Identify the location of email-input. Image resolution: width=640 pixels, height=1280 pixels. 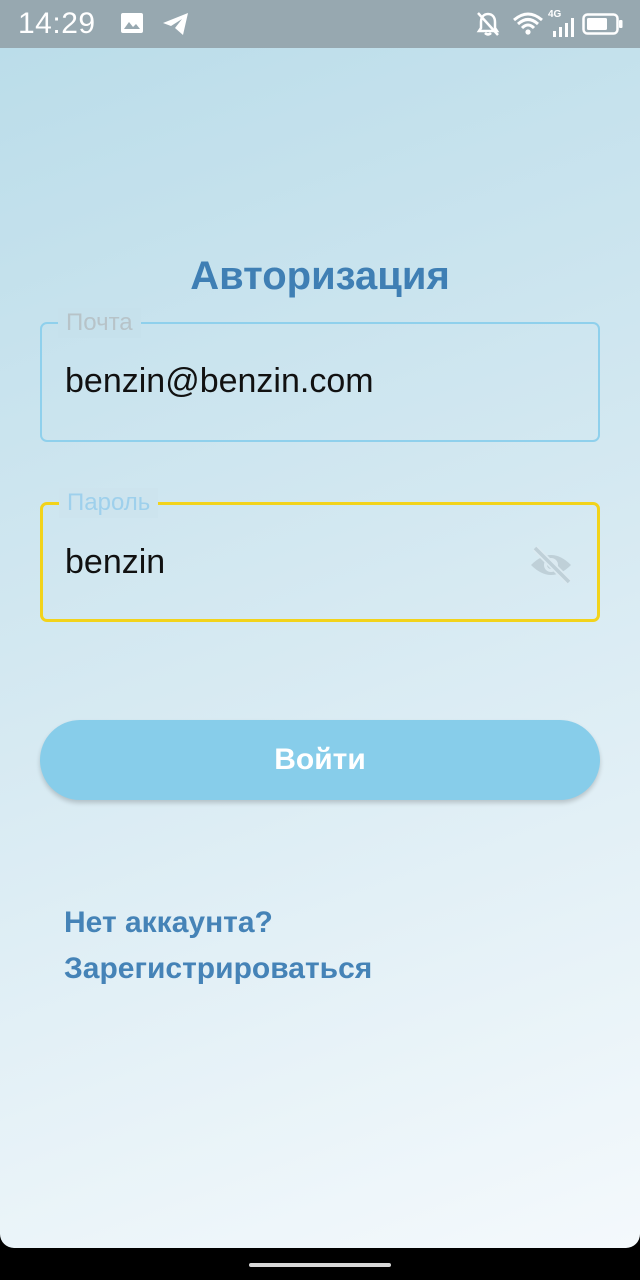
(295, 381).